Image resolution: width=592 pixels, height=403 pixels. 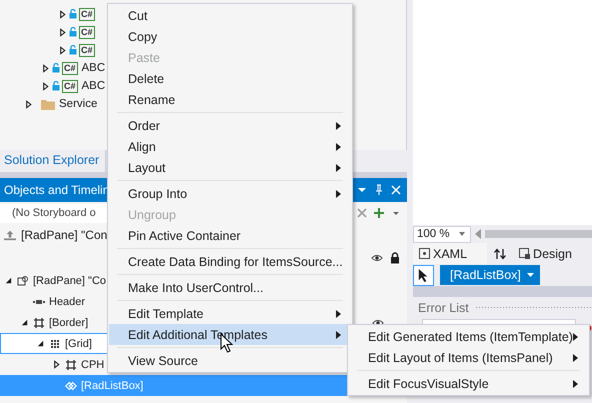 I want to click on element-label: Header, so click(x=67, y=302).